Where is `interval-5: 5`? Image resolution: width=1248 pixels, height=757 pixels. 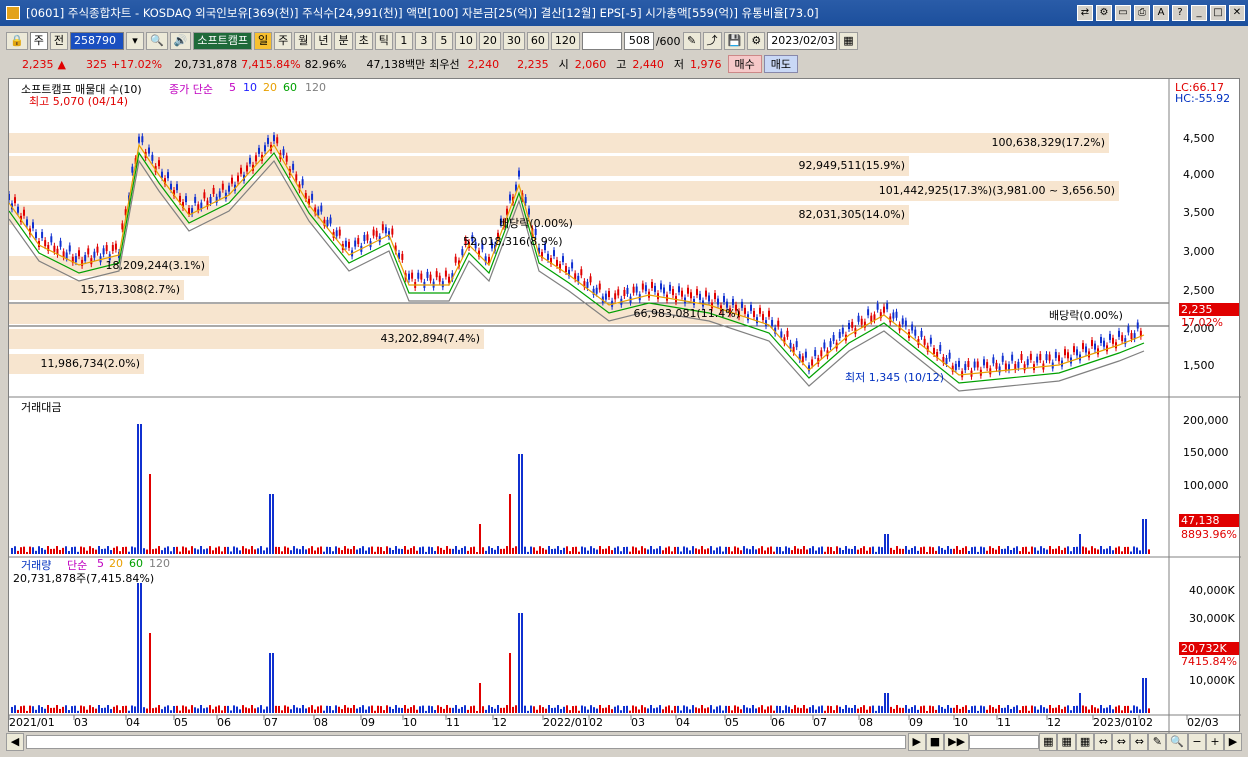 interval-5: 5 is located at coordinates (443, 41).